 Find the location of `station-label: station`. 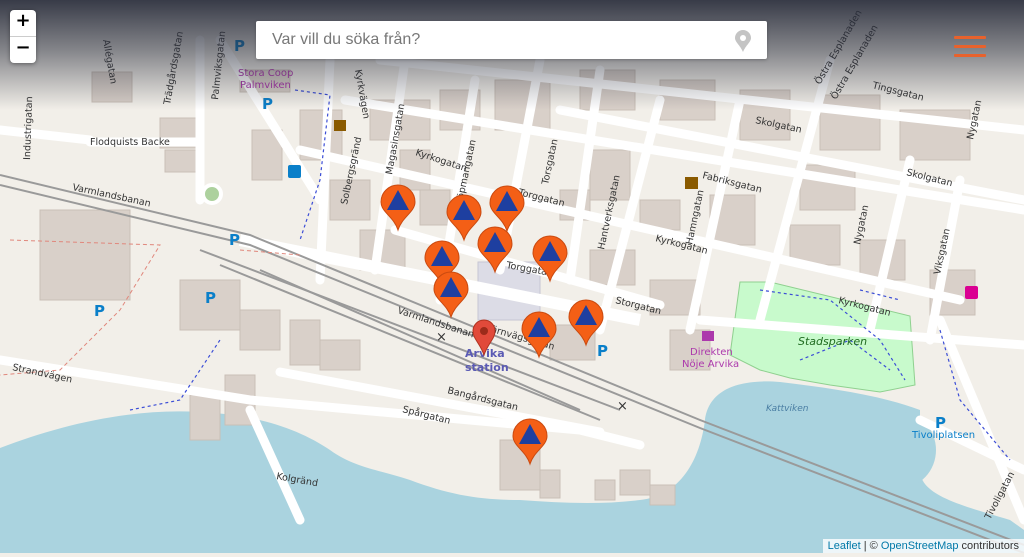

station-label: station is located at coordinates (487, 367).